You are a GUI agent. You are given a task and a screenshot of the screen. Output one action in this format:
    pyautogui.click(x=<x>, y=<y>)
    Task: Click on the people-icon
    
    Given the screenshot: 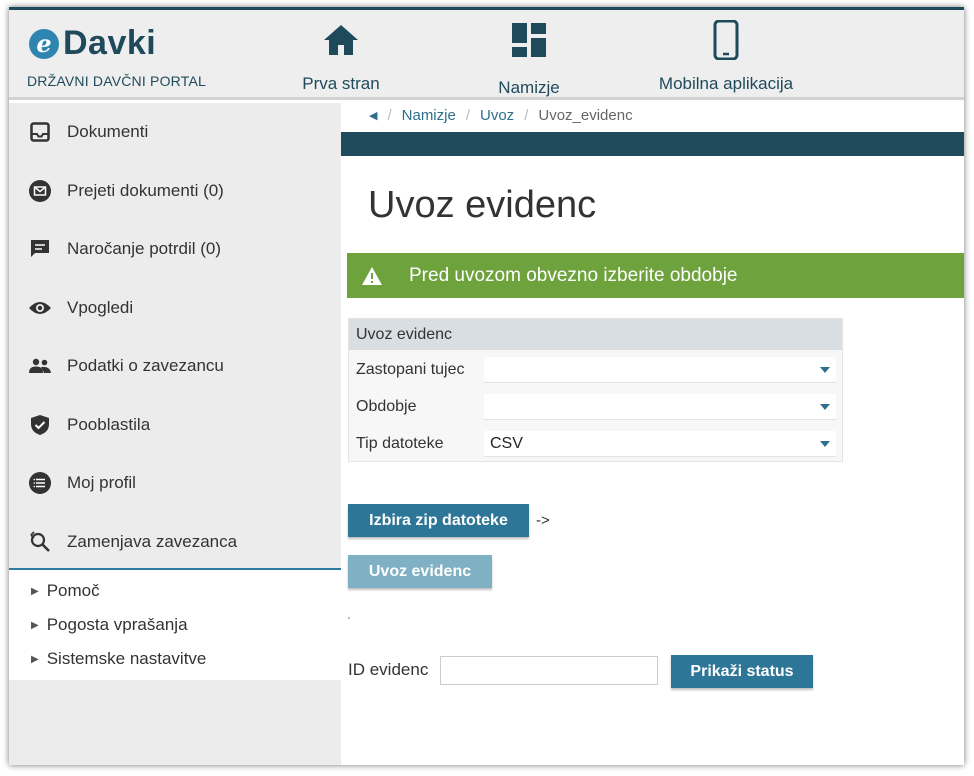 What is the action you would take?
    pyautogui.click(x=40, y=366)
    